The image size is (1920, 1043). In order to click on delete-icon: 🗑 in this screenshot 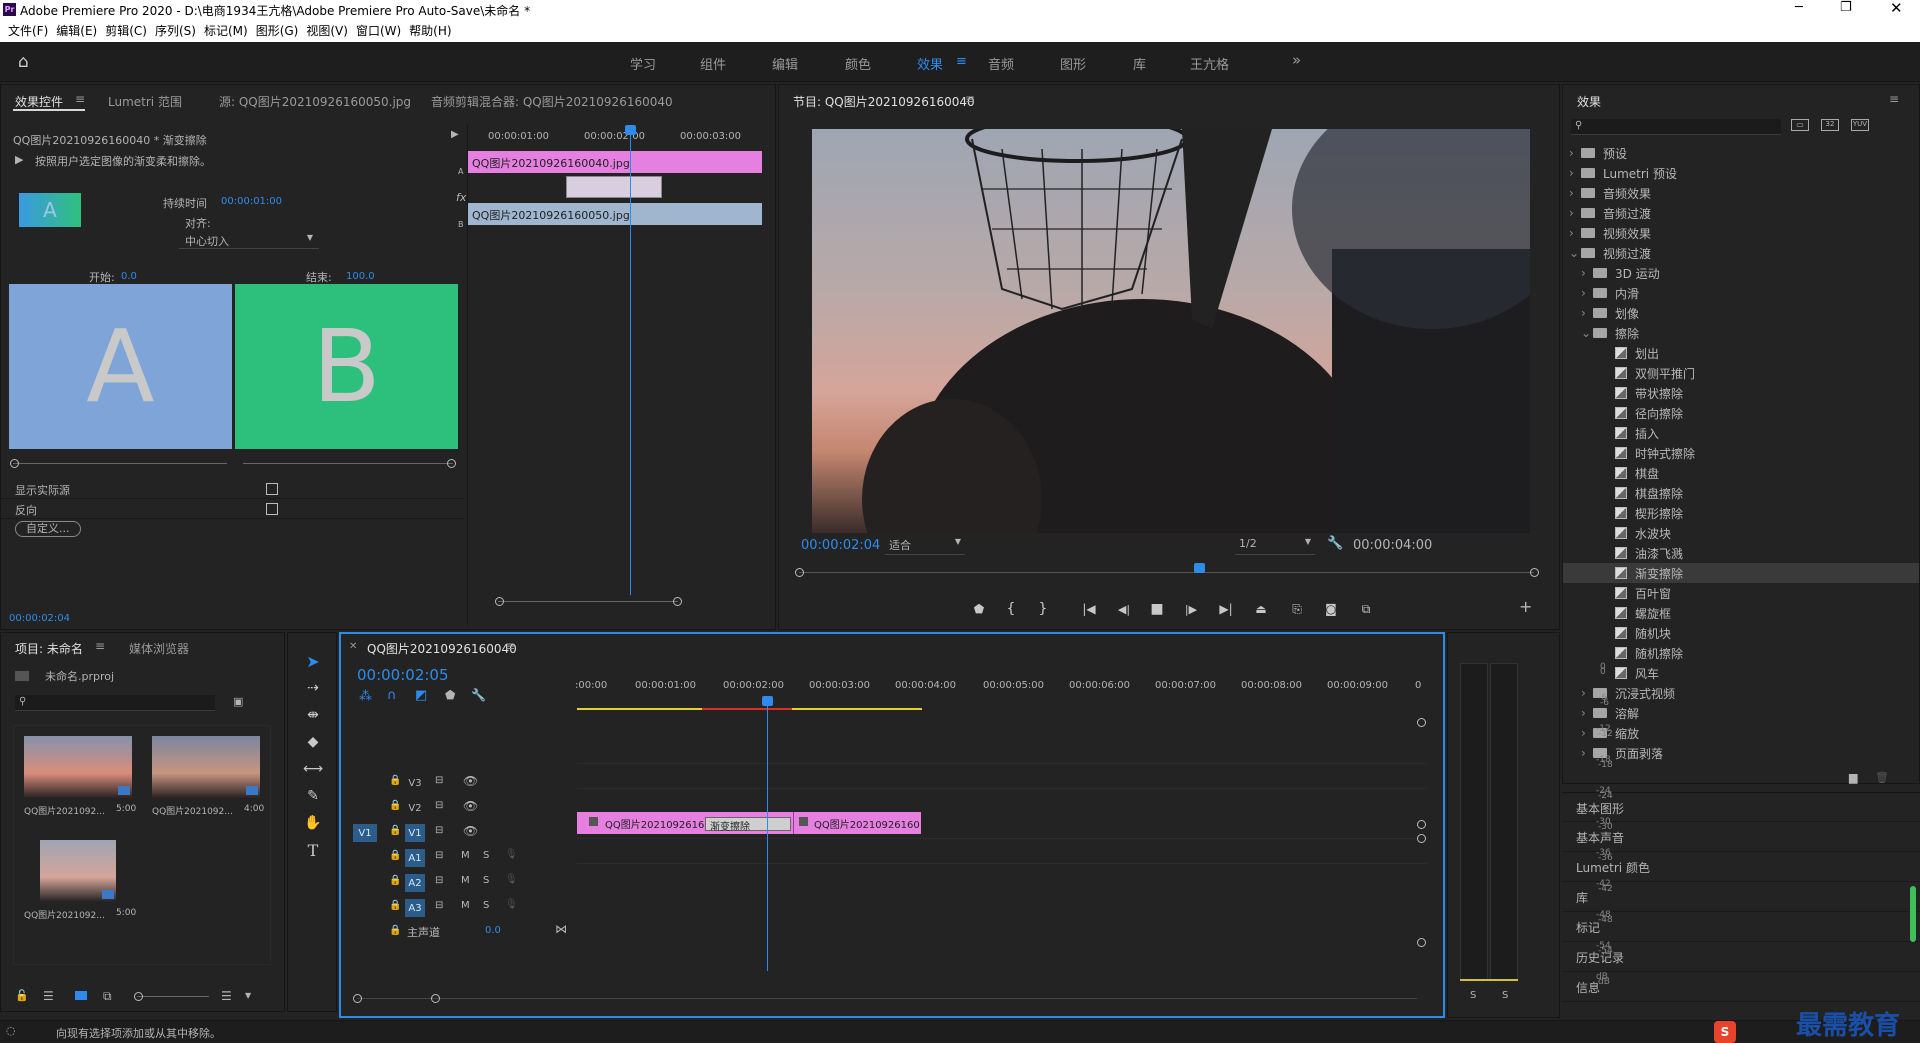, I will do `click(1882, 777)`.